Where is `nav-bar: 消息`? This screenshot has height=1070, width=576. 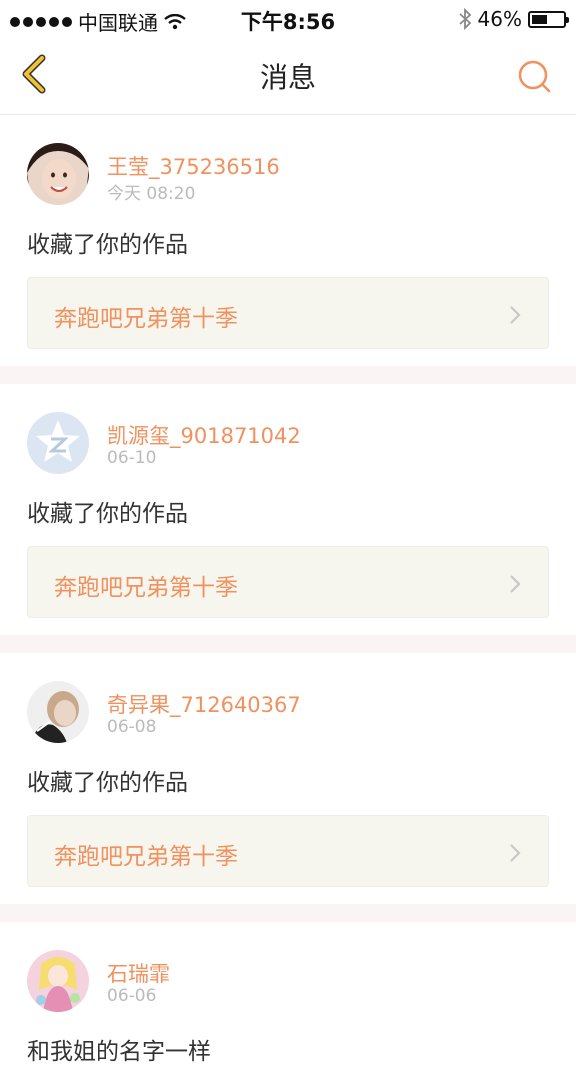 nav-bar: 消息 is located at coordinates (288, 75).